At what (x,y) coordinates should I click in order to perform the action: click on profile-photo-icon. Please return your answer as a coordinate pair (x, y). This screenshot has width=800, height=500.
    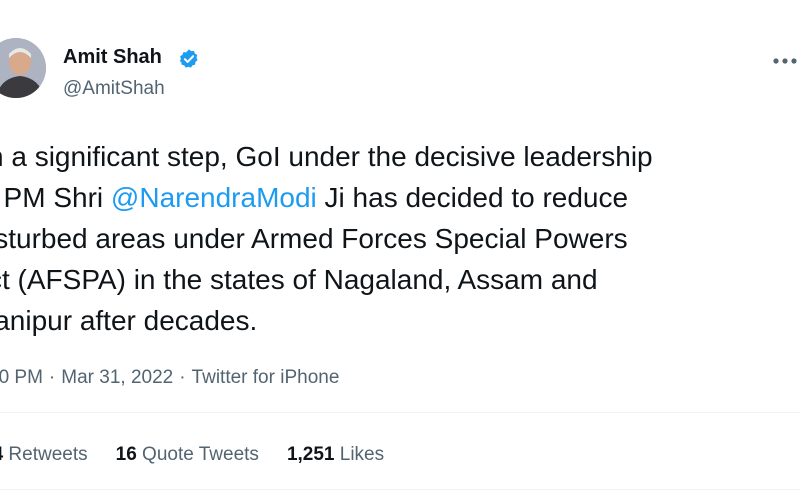
    Looking at the image, I should click on (23, 68).